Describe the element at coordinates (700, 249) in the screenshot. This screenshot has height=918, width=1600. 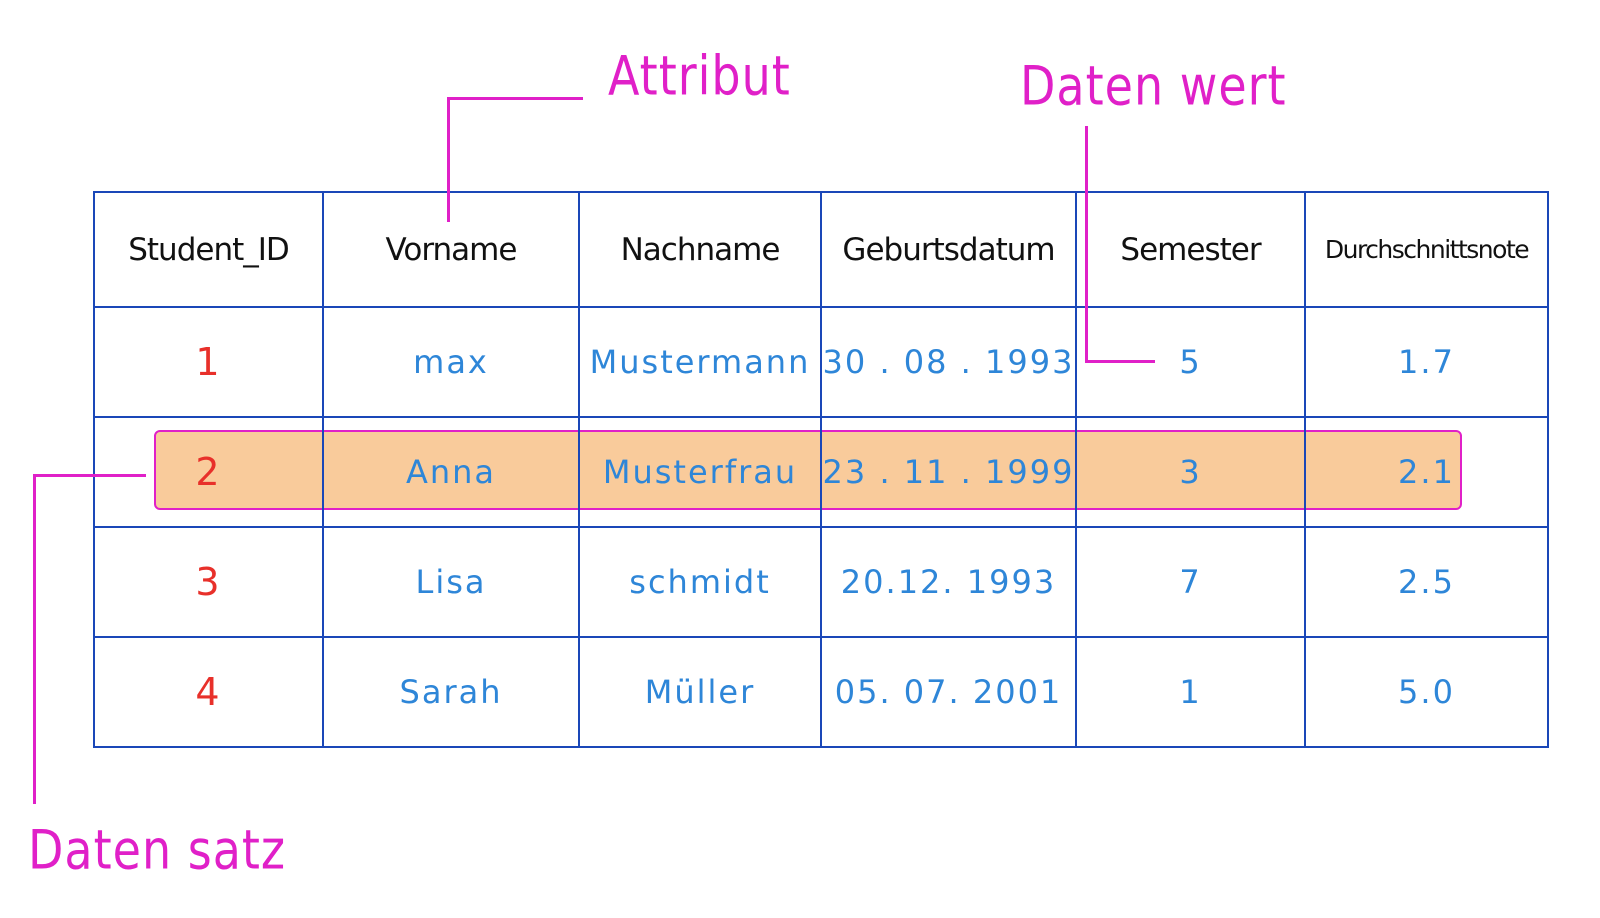
I see `header-nachname: Nachname` at that location.